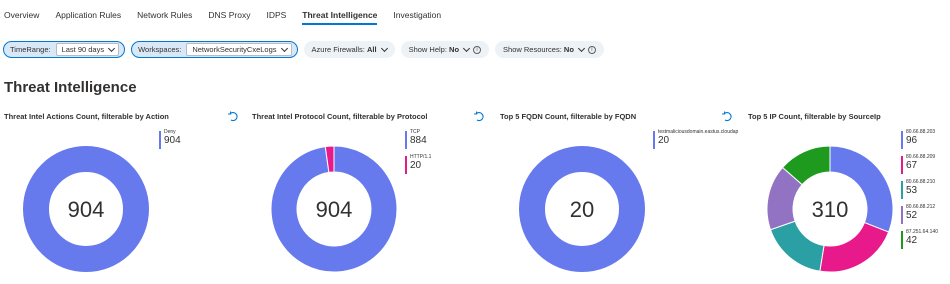  Describe the element at coordinates (912, 215) in the screenshot. I see `legend-value: 52` at that location.